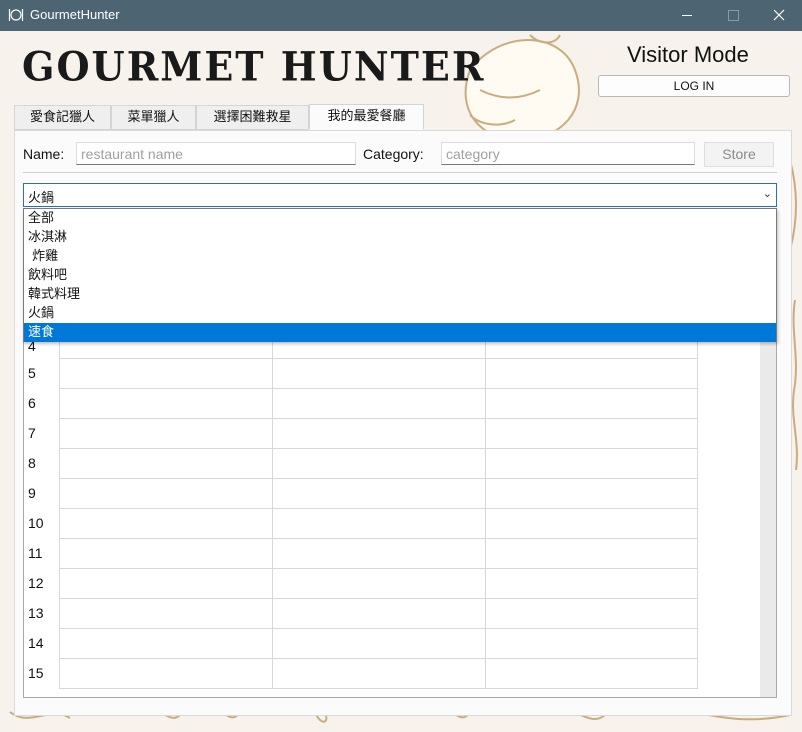 Image resolution: width=802 pixels, height=732 pixels. I want to click on category-input, so click(568, 153).